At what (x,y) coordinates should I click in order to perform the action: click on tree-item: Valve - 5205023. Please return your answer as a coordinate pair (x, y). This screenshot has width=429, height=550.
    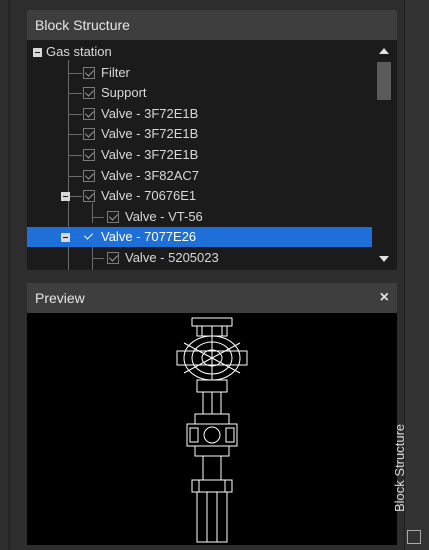
    Looking at the image, I should click on (199, 258).